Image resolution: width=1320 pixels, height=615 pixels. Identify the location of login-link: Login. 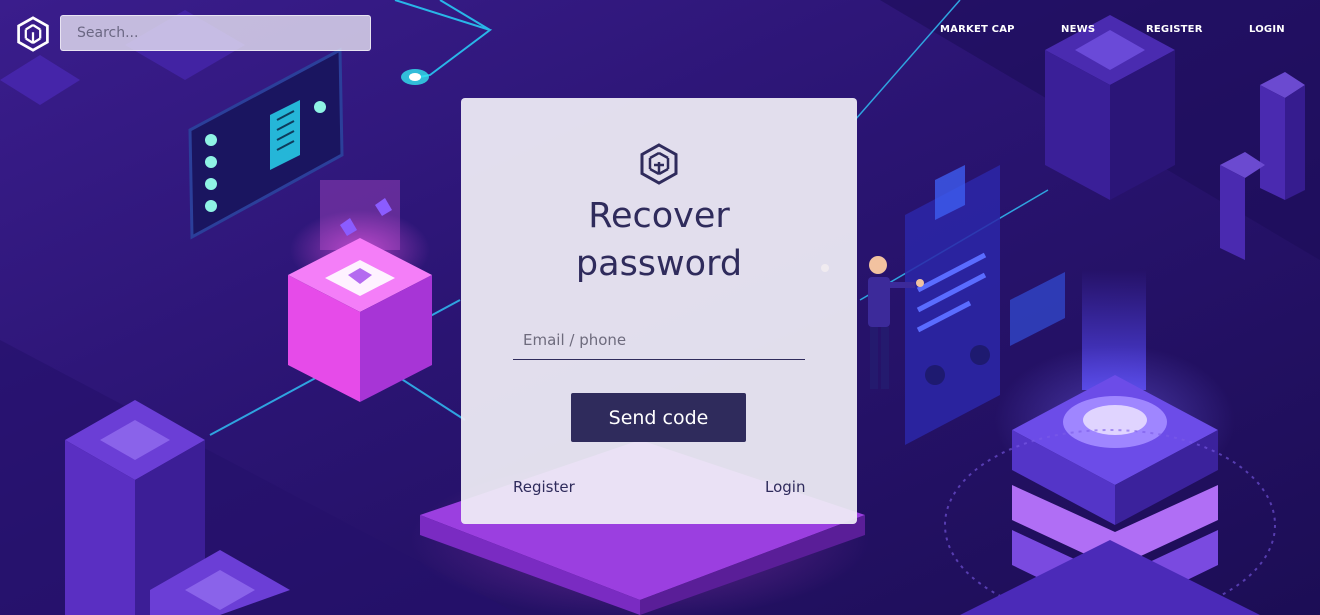
(785, 487).